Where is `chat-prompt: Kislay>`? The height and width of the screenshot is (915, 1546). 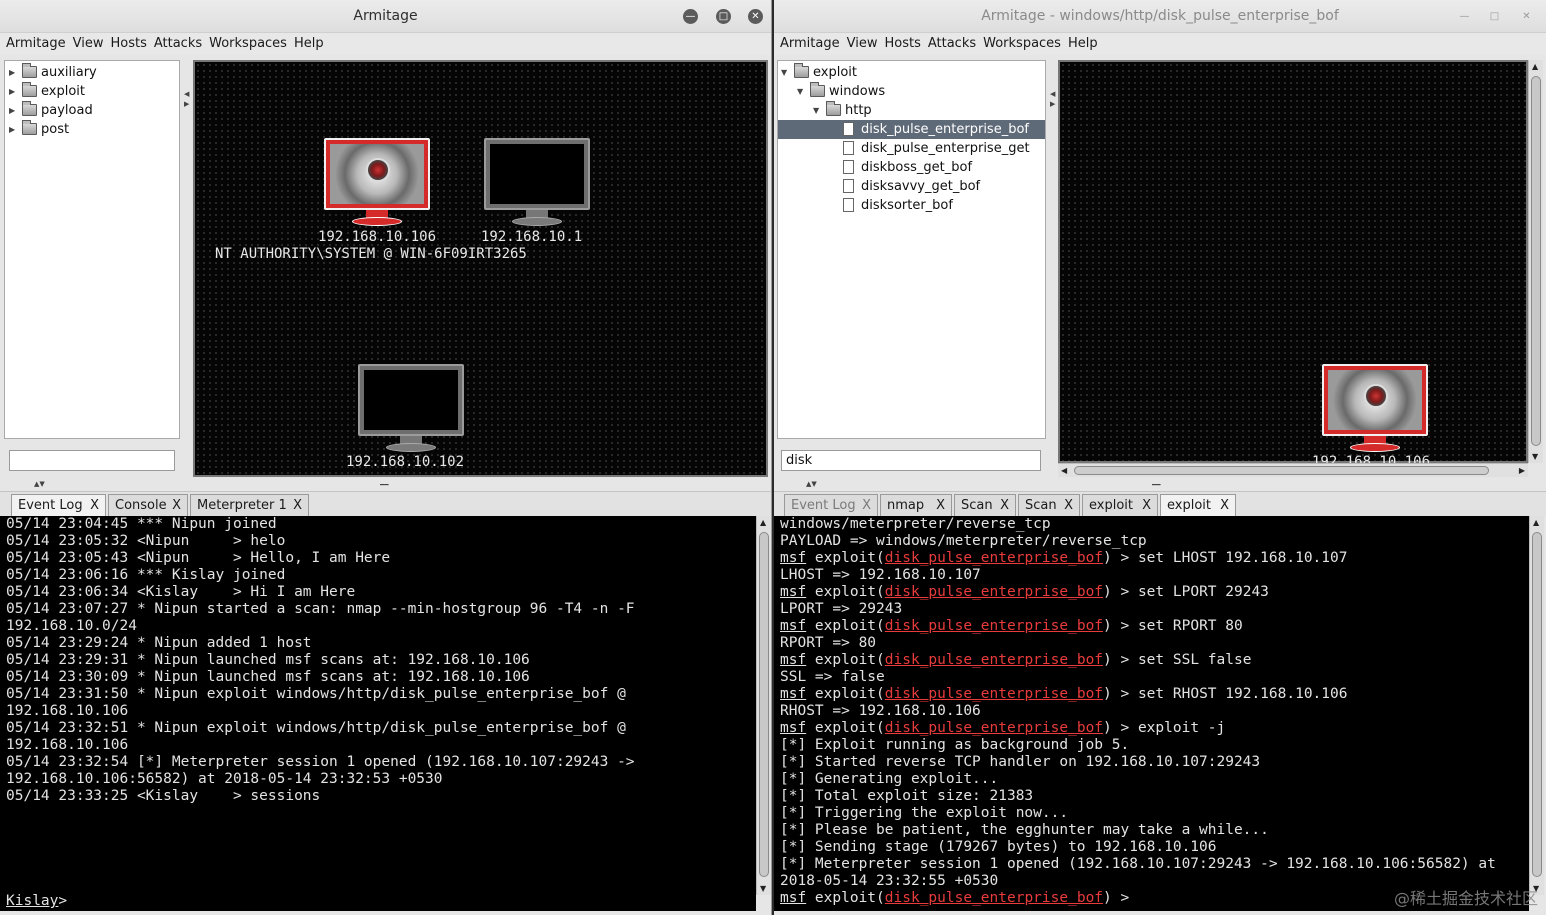 chat-prompt: Kislay> is located at coordinates (36, 901).